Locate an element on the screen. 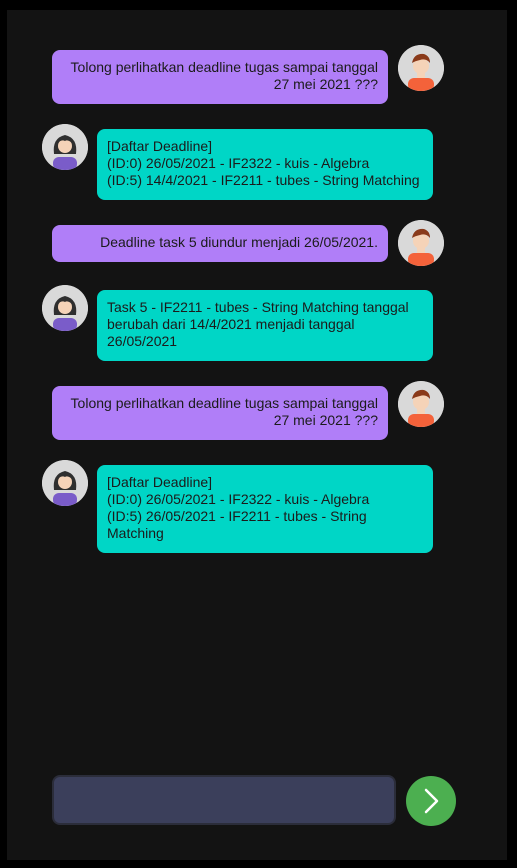 The image size is (517, 868). send-button is located at coordinates (431, 801).